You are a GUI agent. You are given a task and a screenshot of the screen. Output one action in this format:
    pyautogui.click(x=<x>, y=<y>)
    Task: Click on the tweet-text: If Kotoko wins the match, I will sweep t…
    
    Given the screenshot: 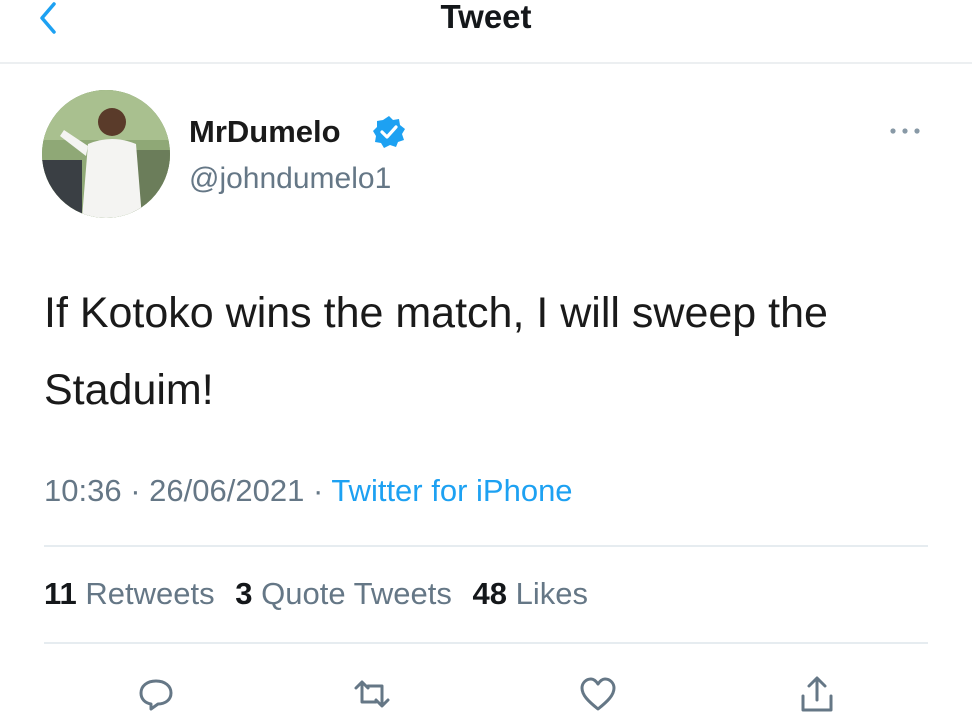 What is the action you would take?
    pyautogui.click(x=436, y=351)
    